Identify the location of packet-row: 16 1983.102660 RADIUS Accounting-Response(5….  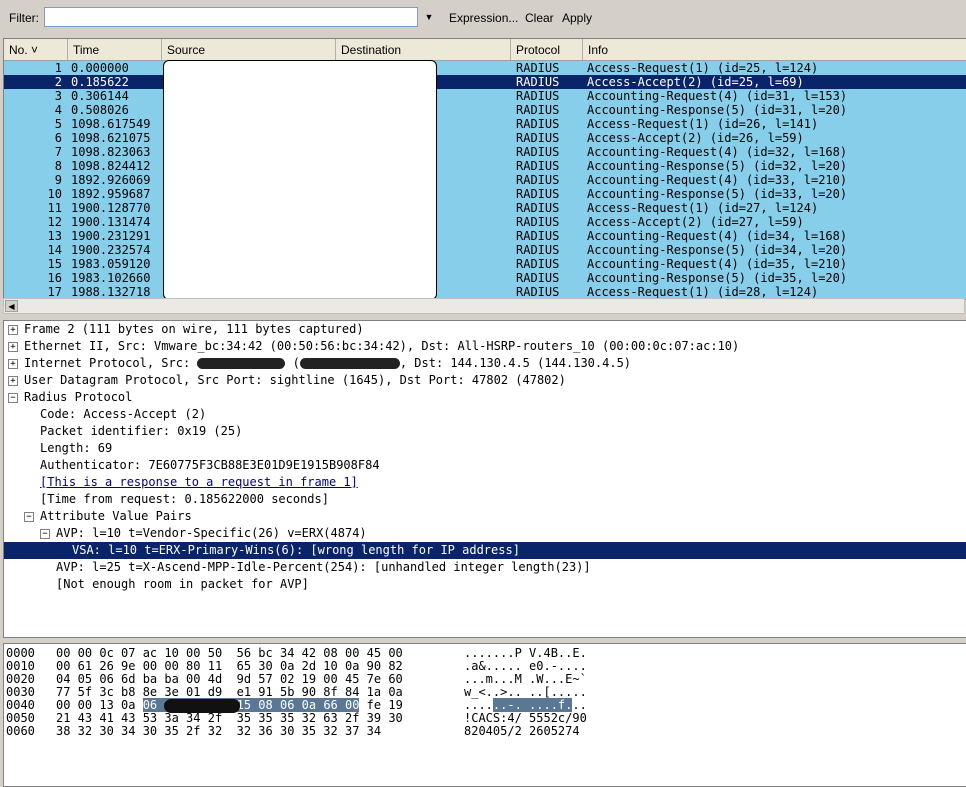
(485, 278).